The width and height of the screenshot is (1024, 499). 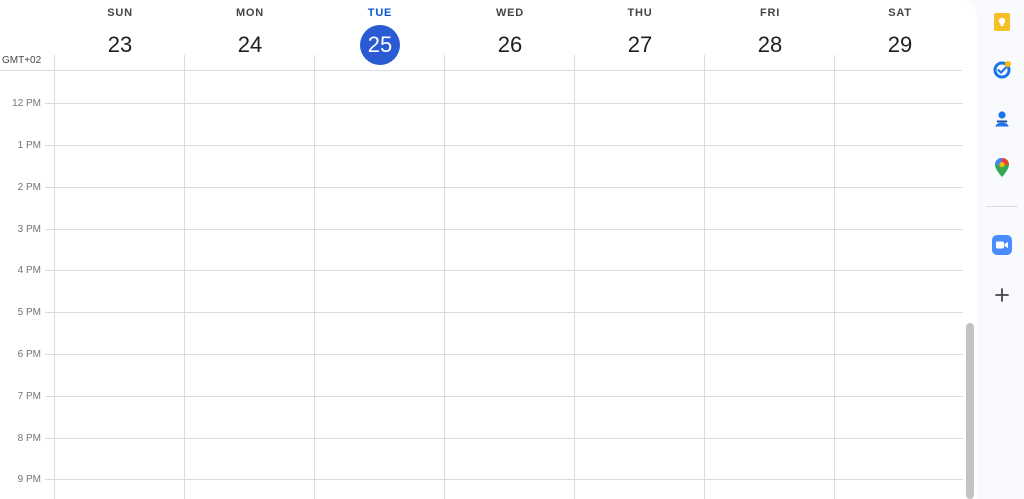 What do you see at coordinates (29, 229) in the screenshot?
I see `hour-label: 3 PM` at bounding box center [29, 229].